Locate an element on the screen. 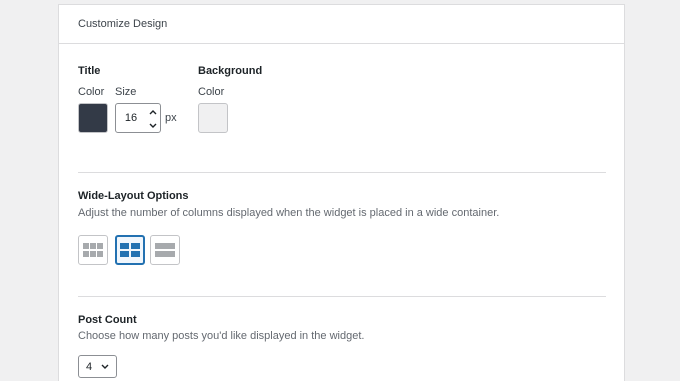 Image resolution: width=680 pixels, height=381 pixels. chevron-down-icon is located at coordinates (105, 366).